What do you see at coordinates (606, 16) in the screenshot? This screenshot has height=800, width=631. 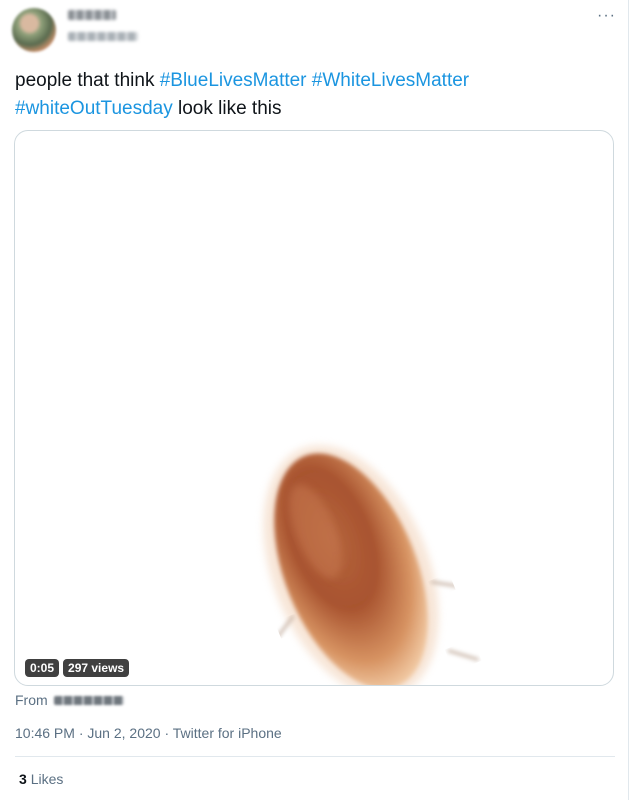 I see `more-options-icon: ···` at bounding box center [606, 16].